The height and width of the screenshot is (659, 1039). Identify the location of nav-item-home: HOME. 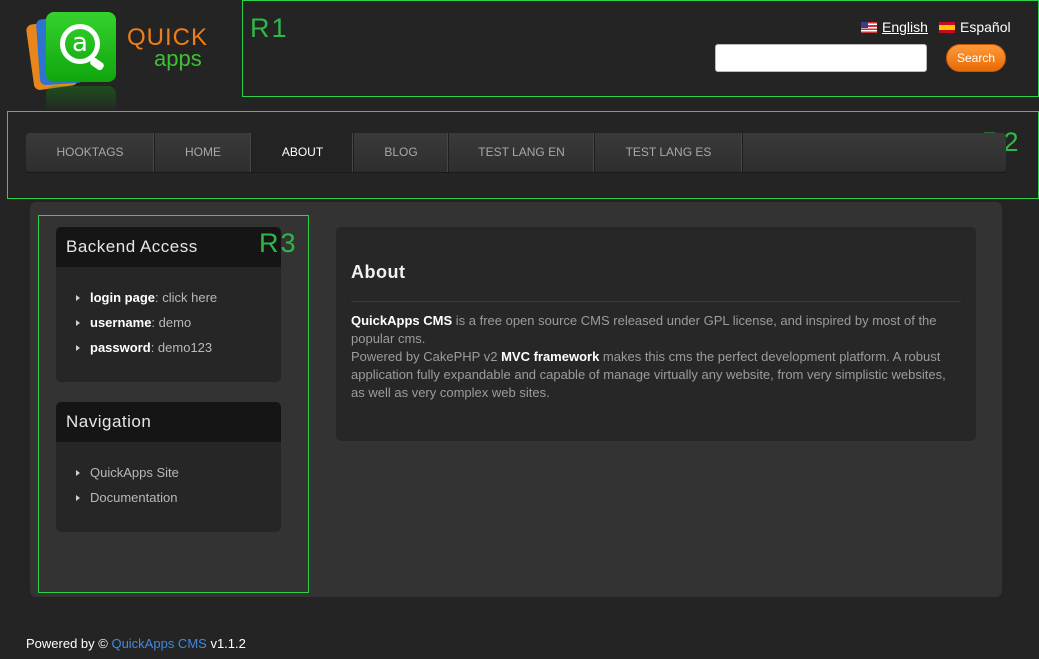
(203, 152).